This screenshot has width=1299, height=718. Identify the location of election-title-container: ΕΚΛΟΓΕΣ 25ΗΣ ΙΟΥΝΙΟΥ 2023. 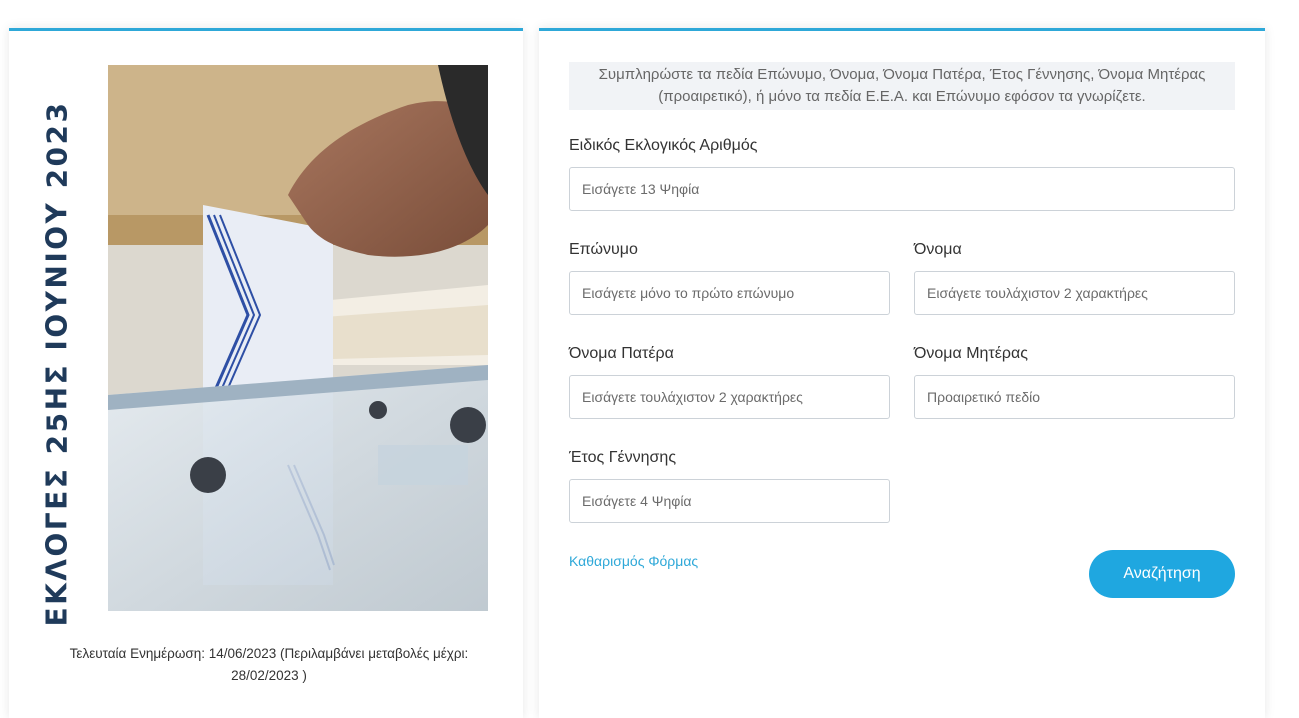
(57, 363).